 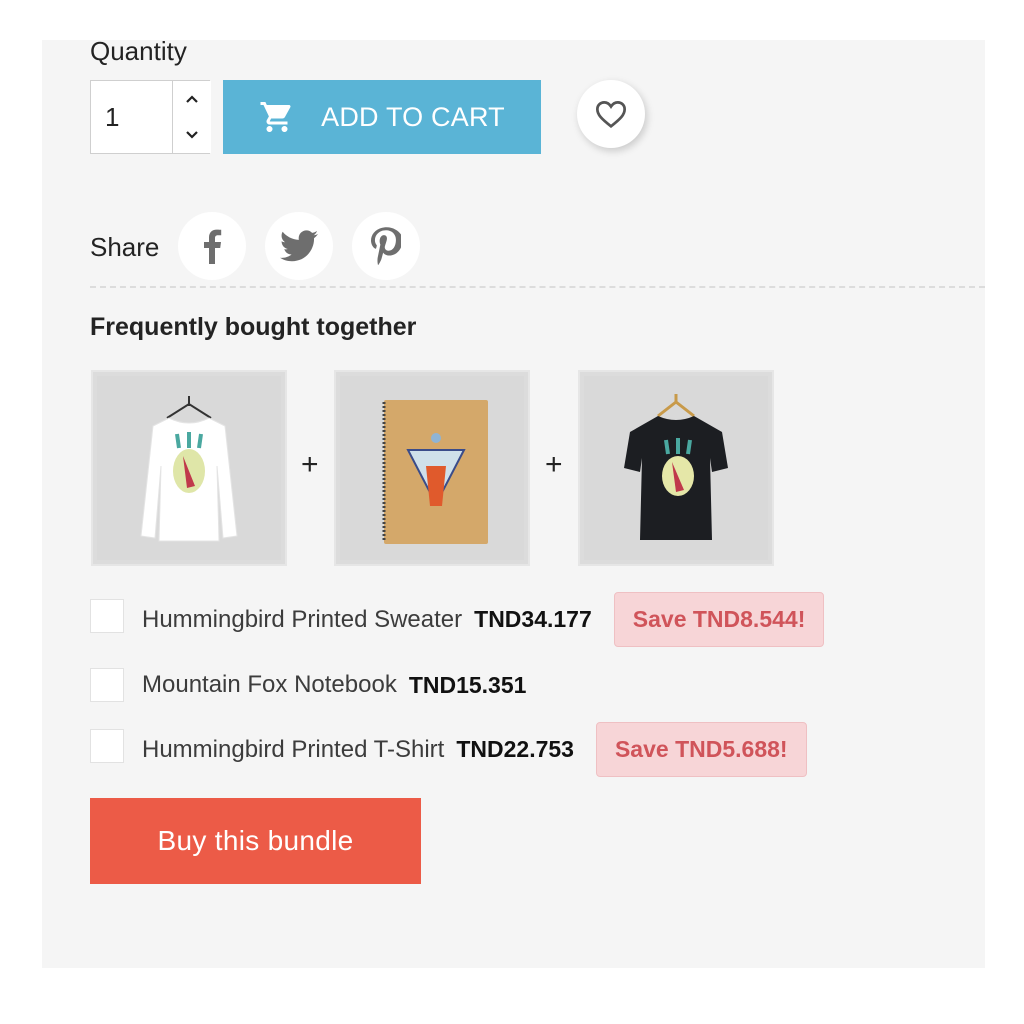 I want to click on bundle-item-price: TND34.177, so click(x=533, y=619).